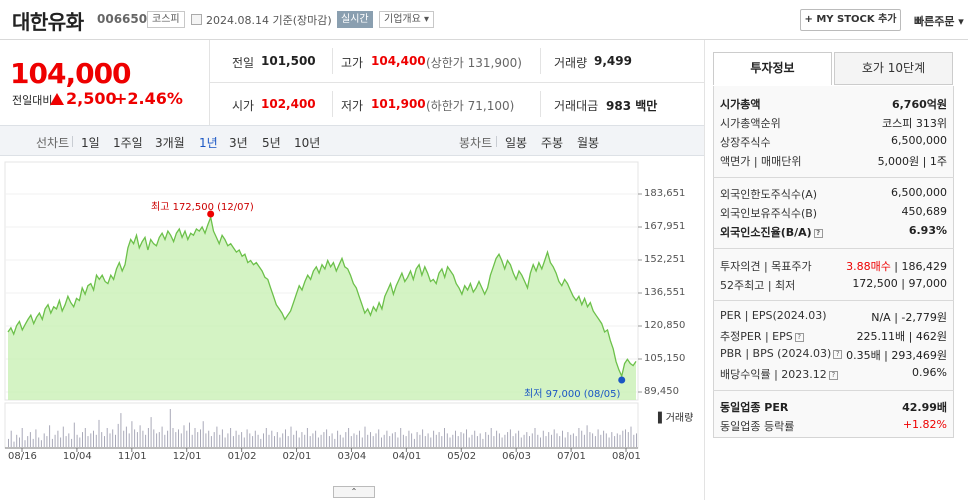 The width and height of the screenshot is (968, 500). Describe the element at coordinates (833, 300) in the screenshot. I see `info-divider` at that location.